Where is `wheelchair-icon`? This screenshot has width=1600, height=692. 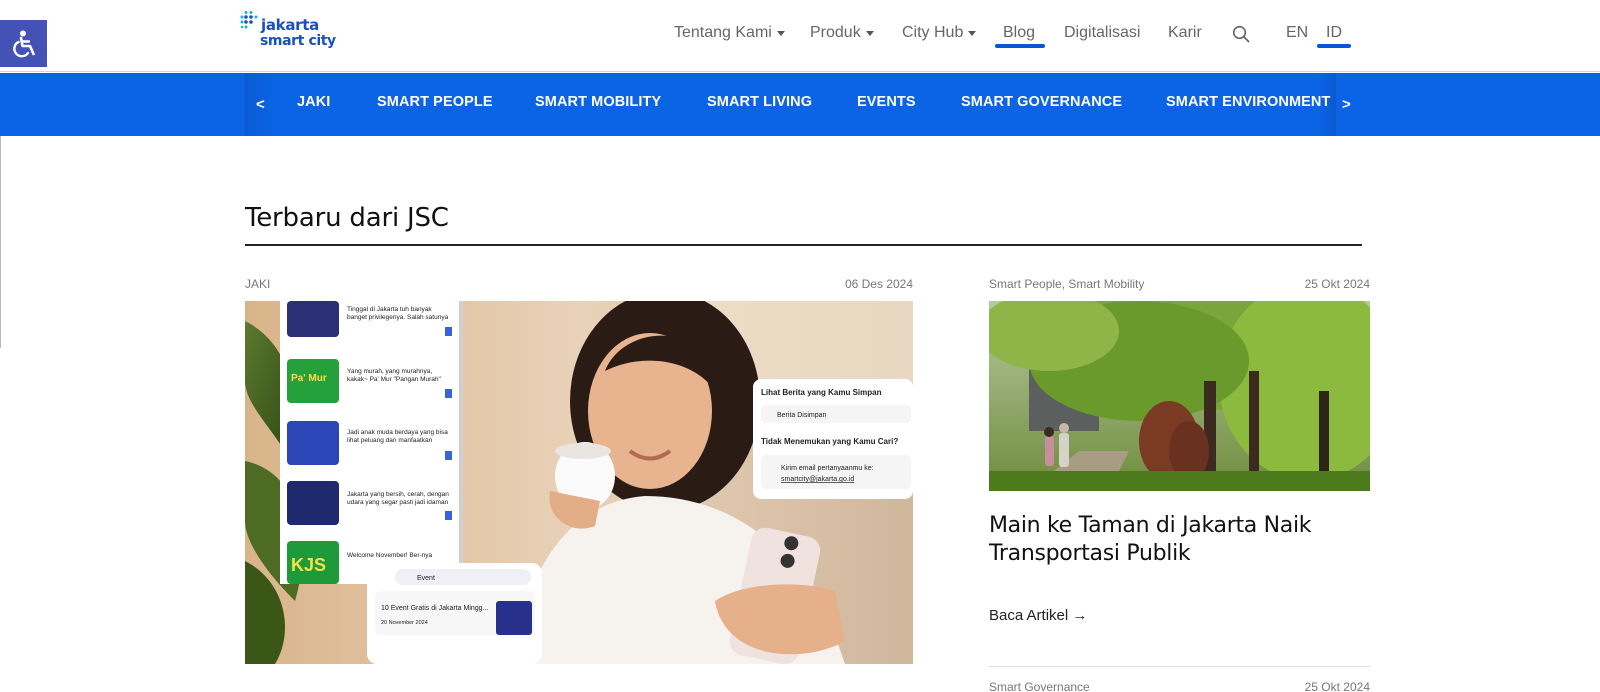
wheelchair-icon is located at coordinates (23, 43).